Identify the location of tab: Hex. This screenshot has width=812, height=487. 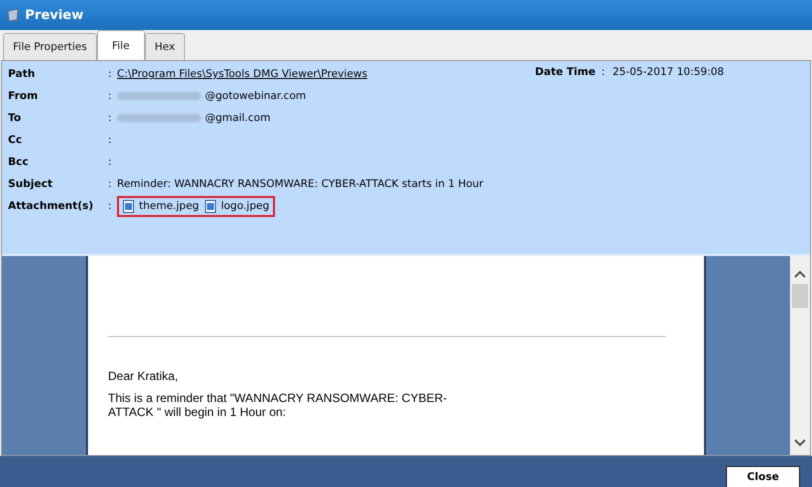
(164, 46).